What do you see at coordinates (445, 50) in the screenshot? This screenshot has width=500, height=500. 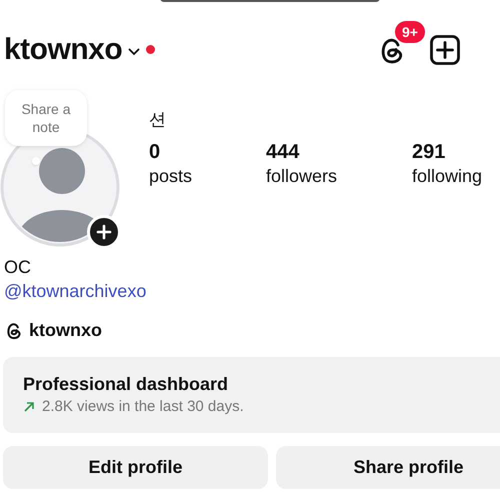 I see `create-post-icon` at bounding box center [445, 50].